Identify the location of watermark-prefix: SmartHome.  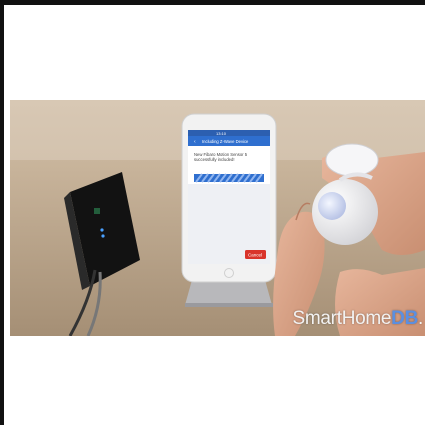
(342, 318).